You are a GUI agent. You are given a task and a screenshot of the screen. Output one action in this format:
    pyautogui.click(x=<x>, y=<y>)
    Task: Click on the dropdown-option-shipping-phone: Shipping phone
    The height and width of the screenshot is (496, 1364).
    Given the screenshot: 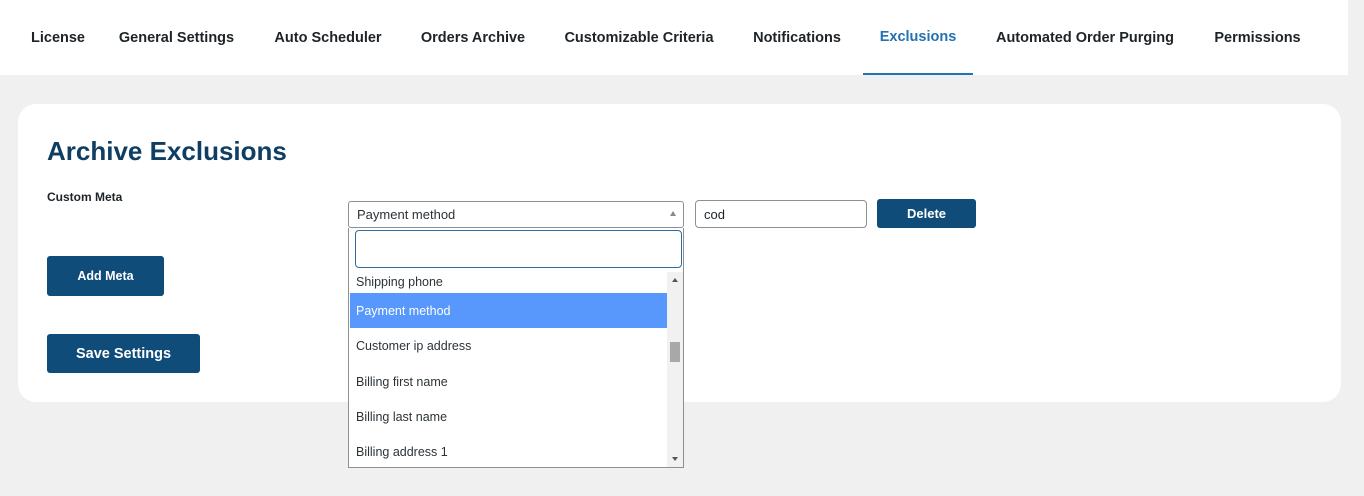 What is the action you would take?
    pyautogui.click(x=508, y=280)
    